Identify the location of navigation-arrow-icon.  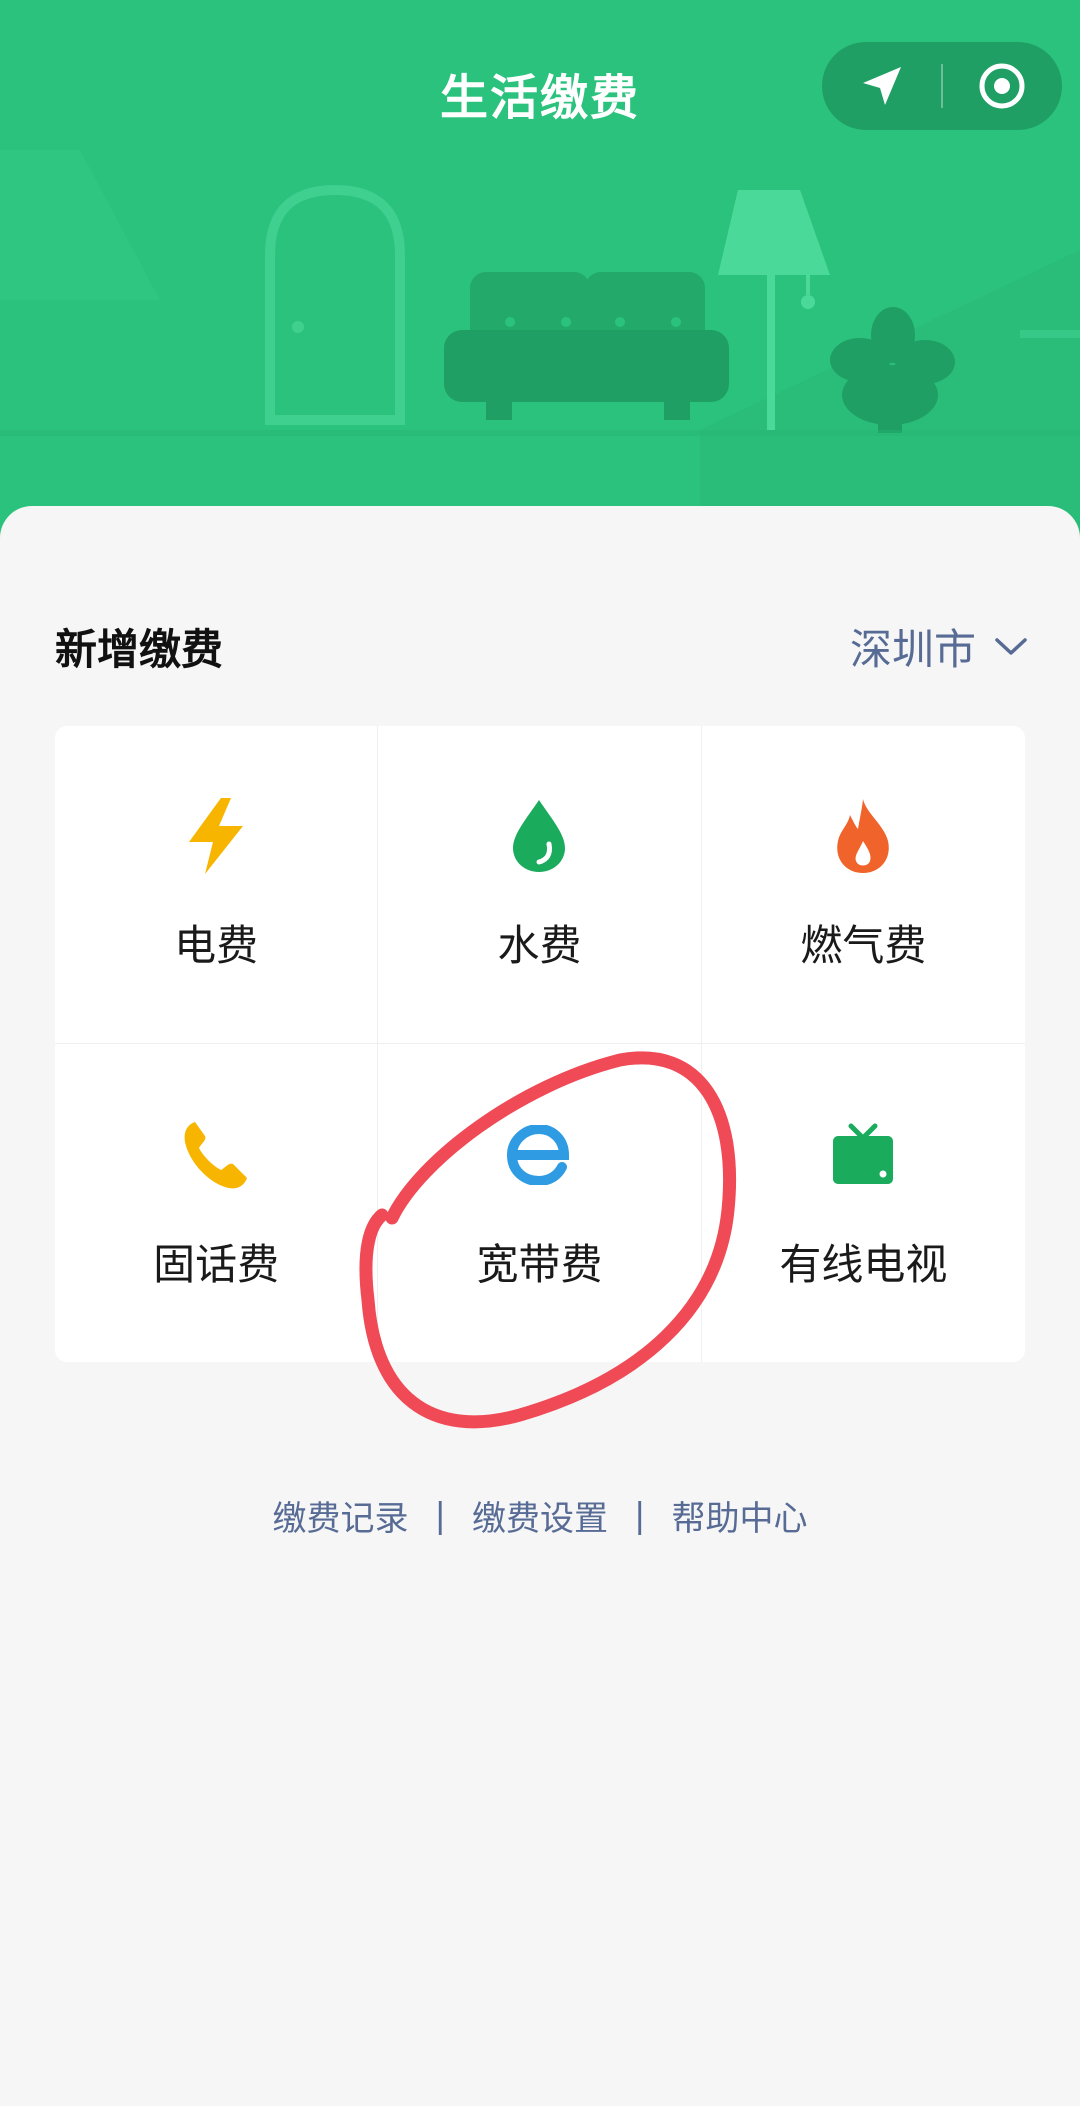
(882, 86).